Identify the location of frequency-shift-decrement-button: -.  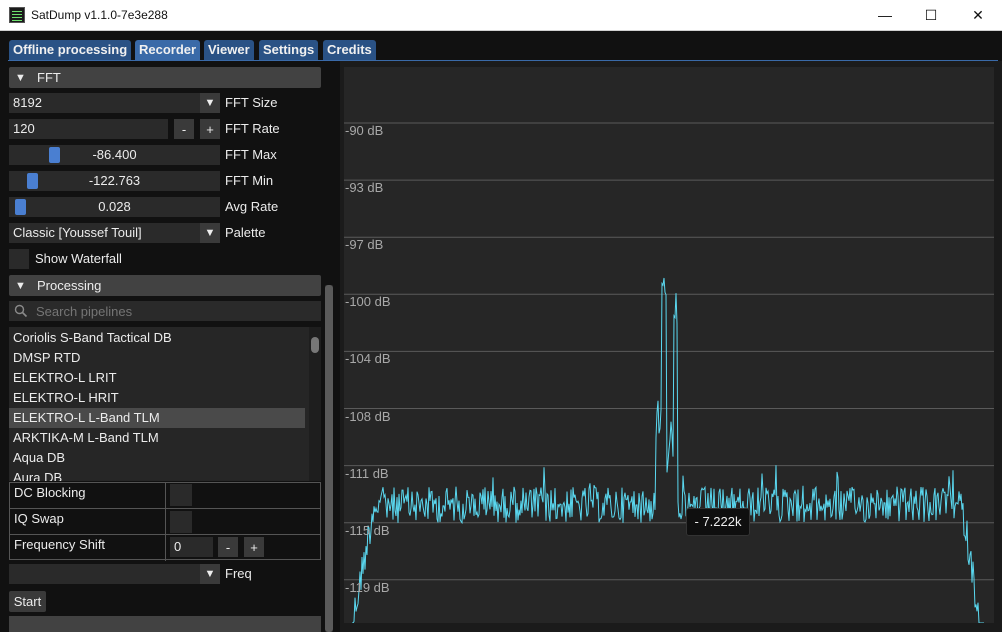
(228, 547).